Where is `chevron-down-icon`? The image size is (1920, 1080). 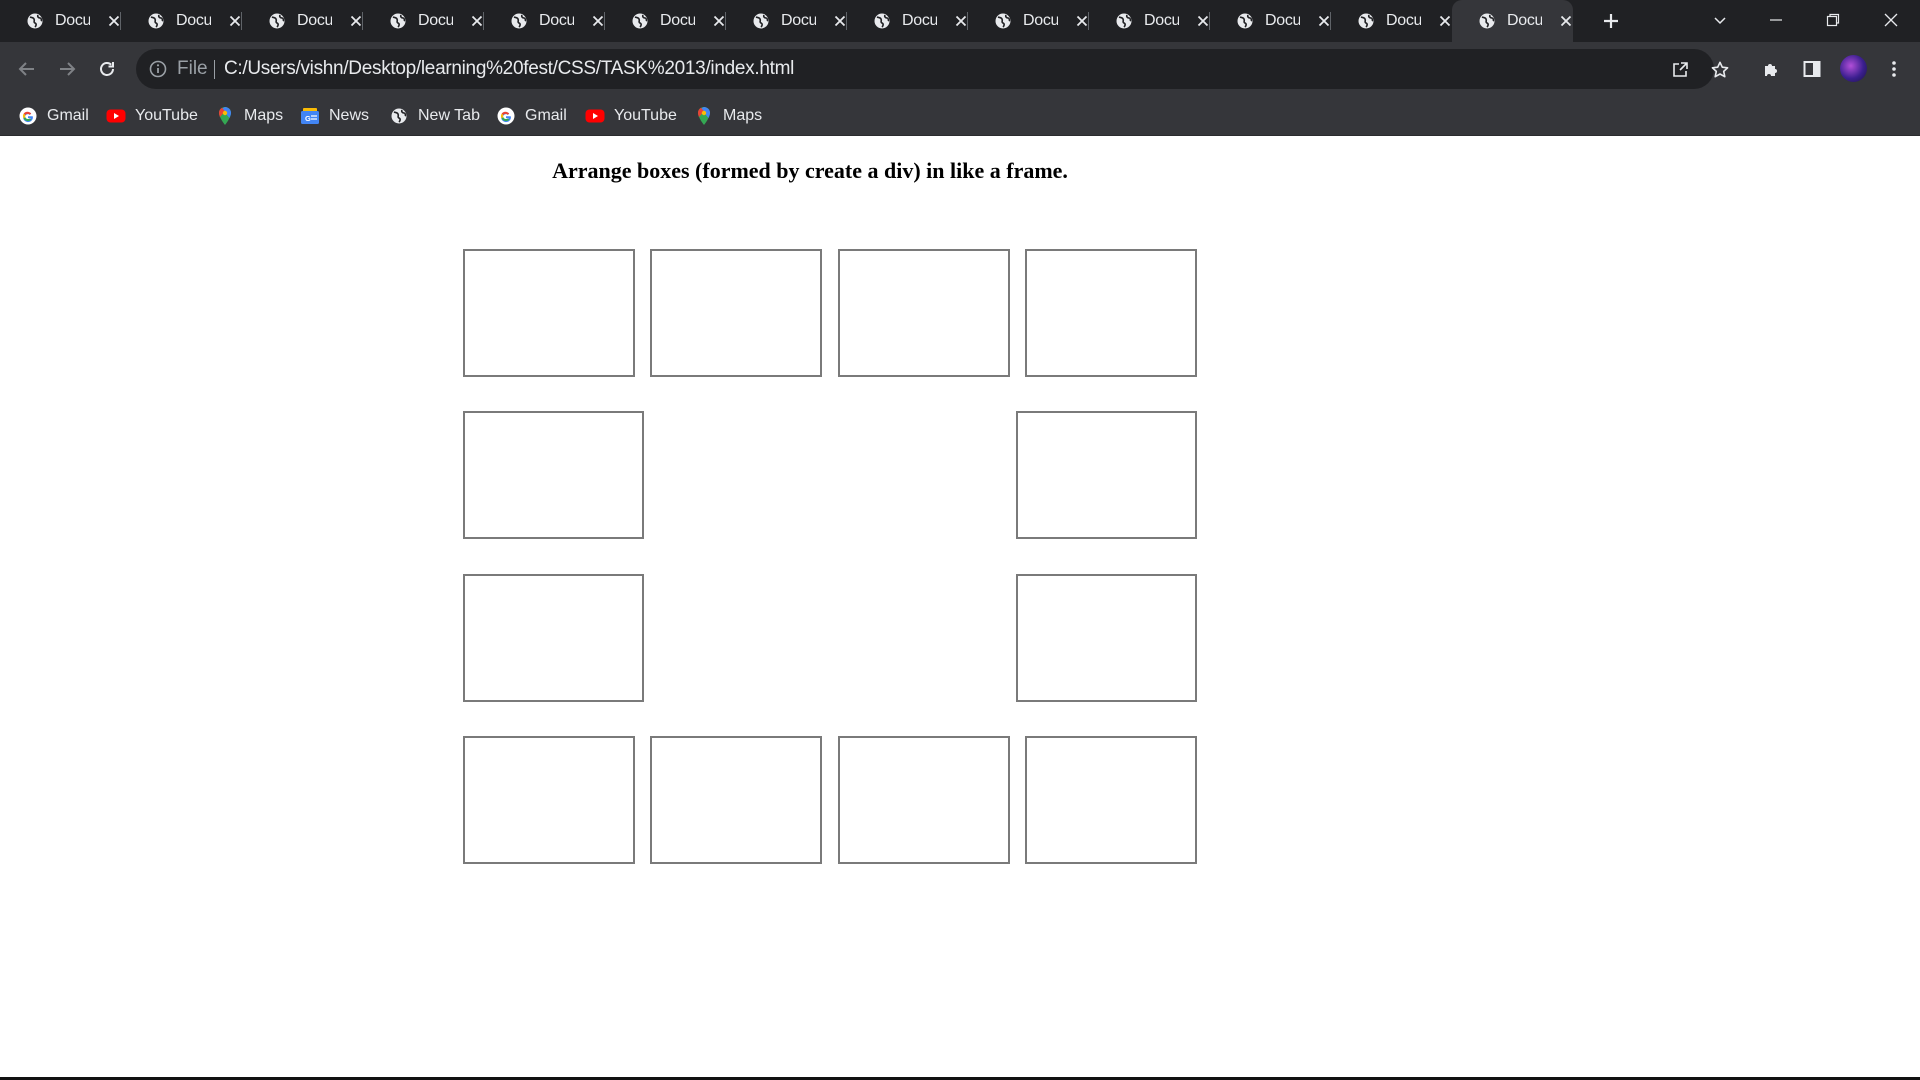 chevron-down-icon is located at coordinates (1720, 21).